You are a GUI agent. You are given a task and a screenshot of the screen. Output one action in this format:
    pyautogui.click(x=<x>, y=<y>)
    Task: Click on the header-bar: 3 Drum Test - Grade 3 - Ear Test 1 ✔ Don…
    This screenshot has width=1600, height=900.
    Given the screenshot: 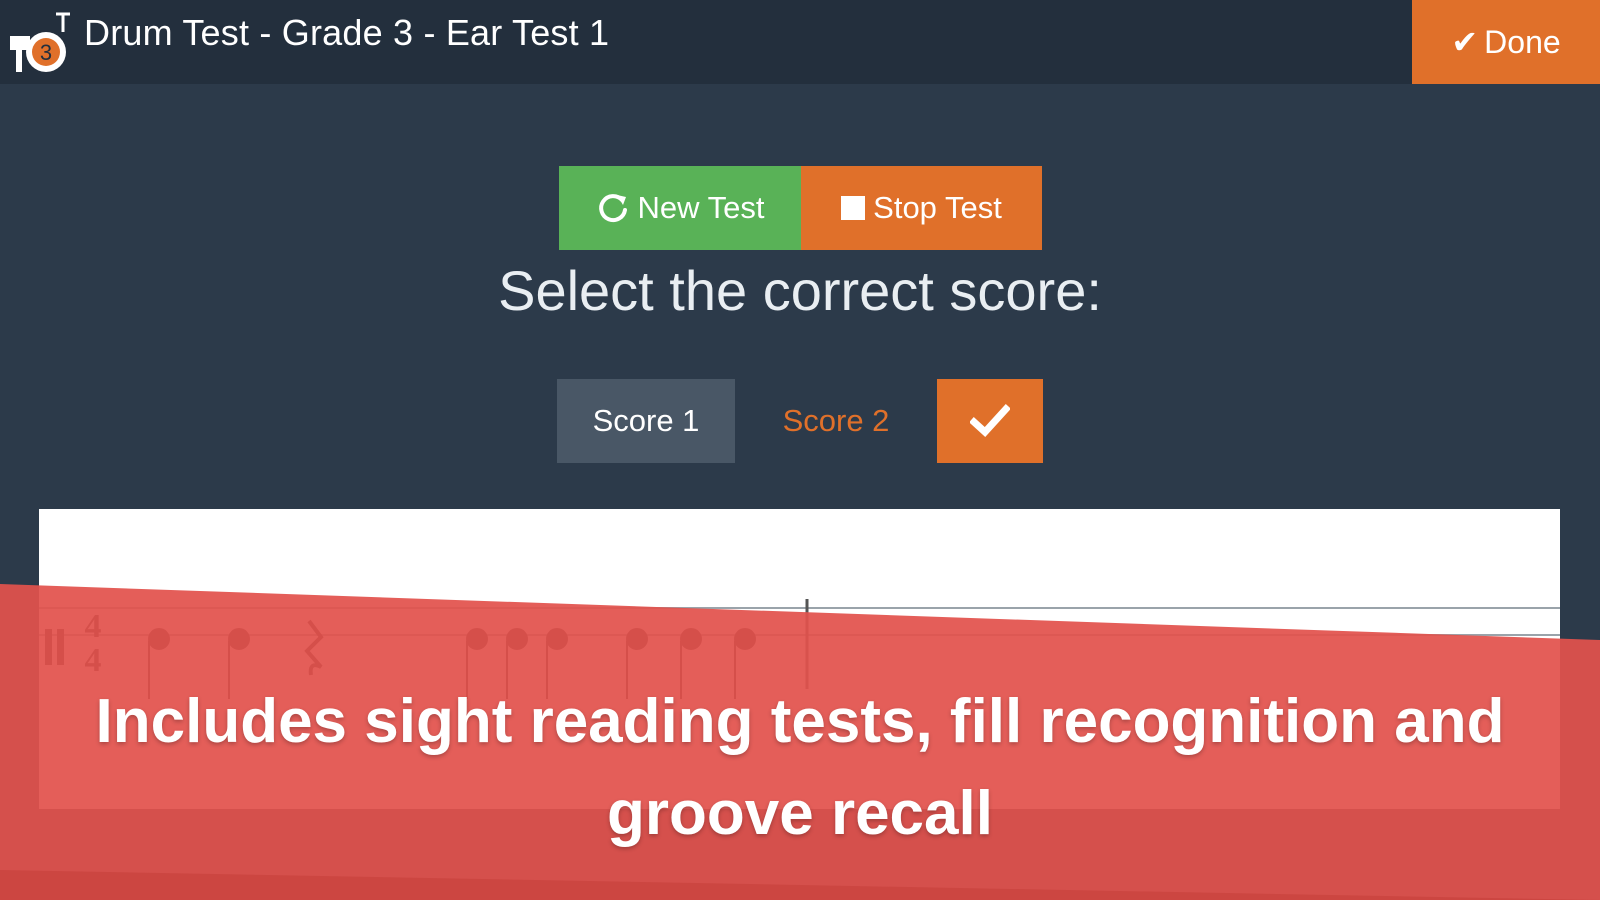 What is the action you would take?
    pyautogui.click(x=800, y=42)
    